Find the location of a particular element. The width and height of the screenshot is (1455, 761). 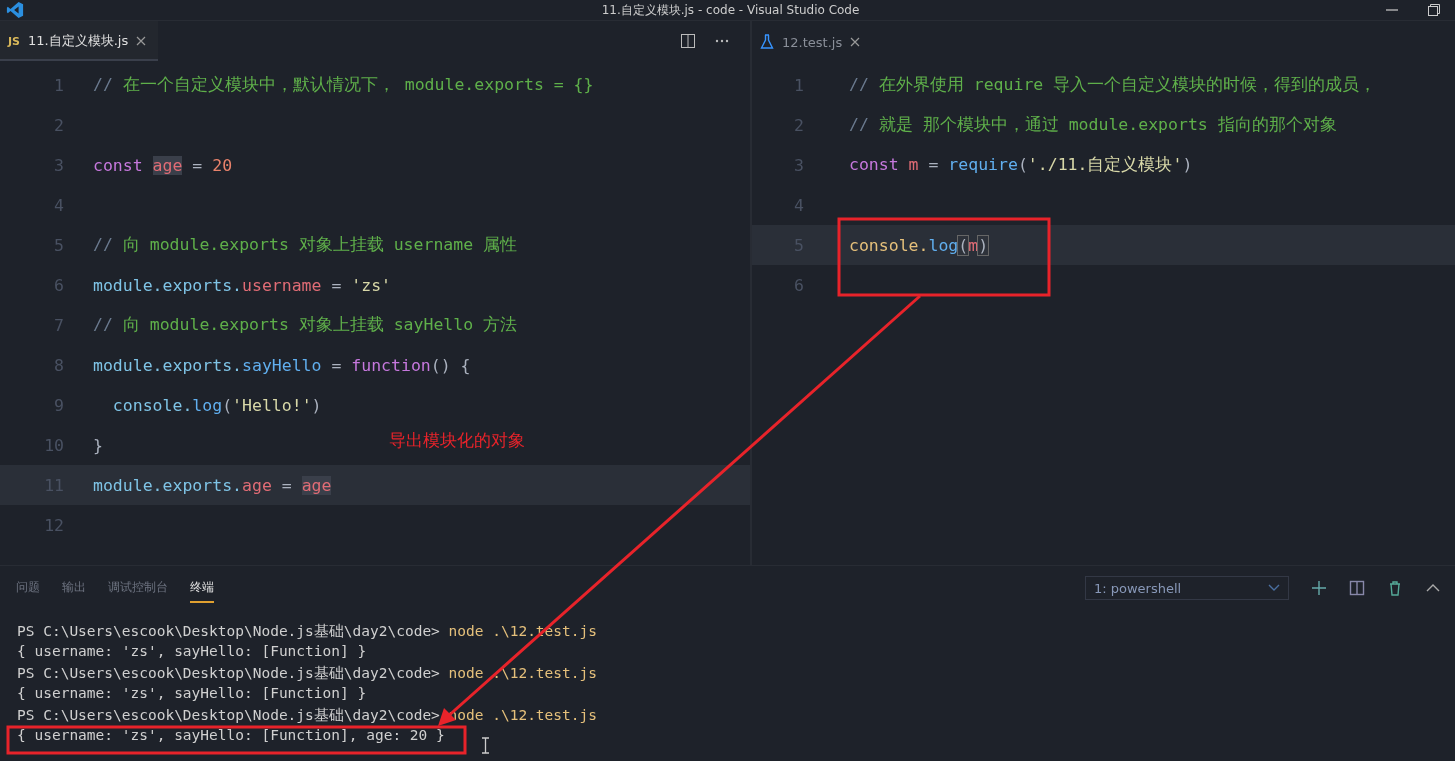

split-terminal-icon is located at coordinates (1357, 588).